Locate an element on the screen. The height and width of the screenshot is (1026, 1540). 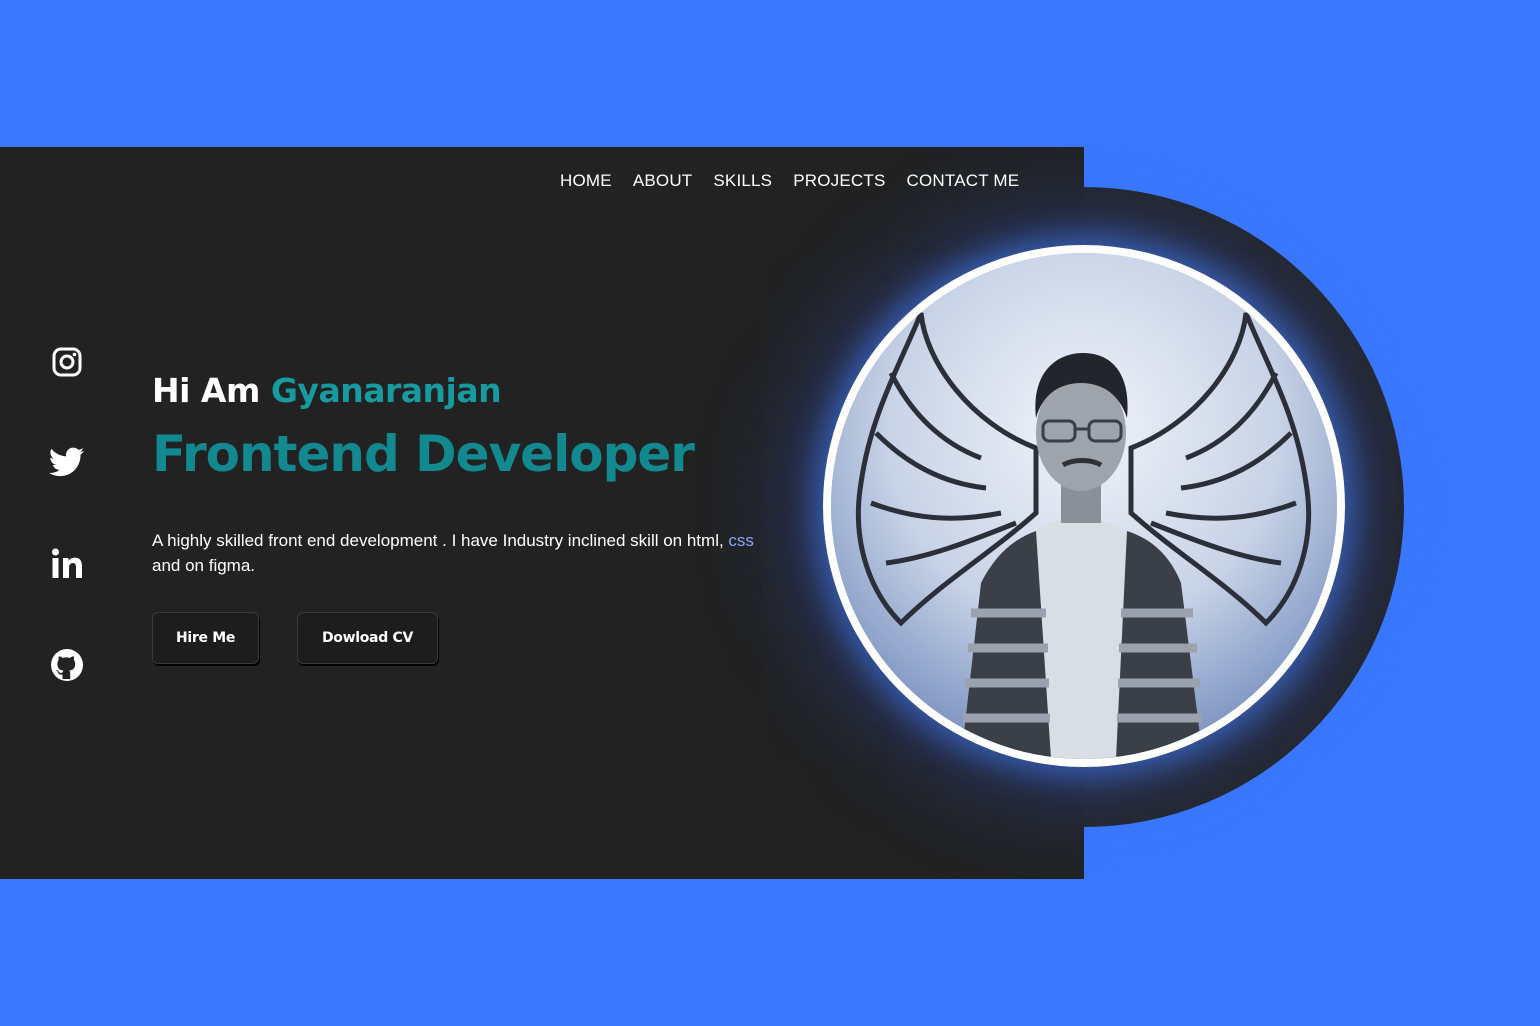
linkedin-icon is located at coordinates (67, 564).